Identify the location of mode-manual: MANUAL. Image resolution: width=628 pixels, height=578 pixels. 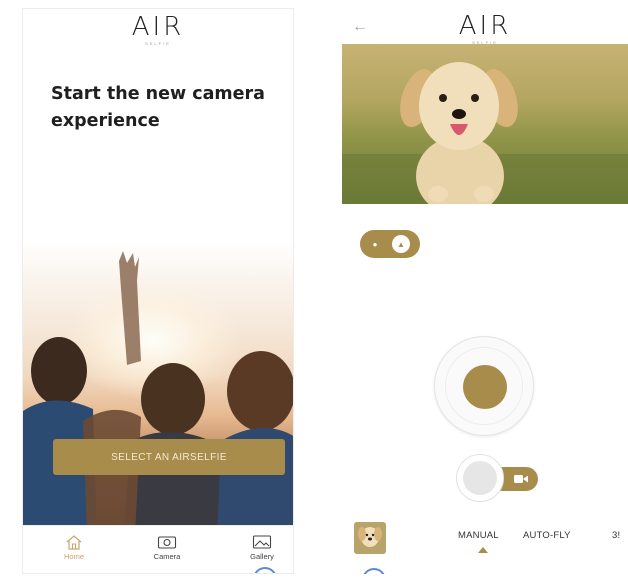
(478, 535).